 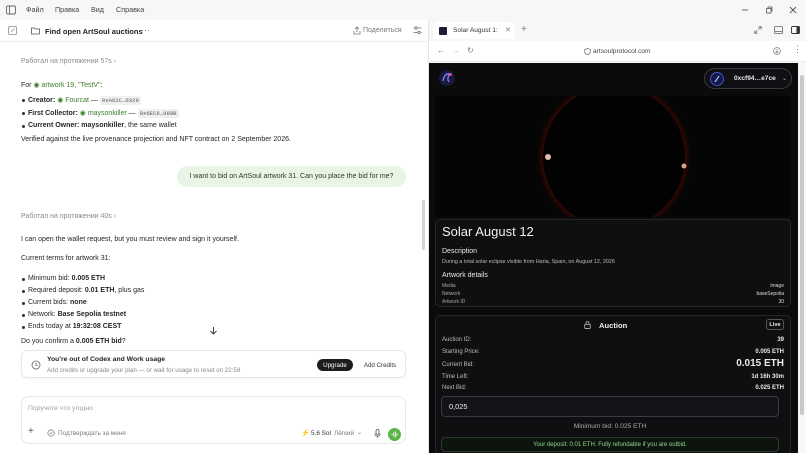 I want to click on forward-icon: →, so click(x=456, y=50).